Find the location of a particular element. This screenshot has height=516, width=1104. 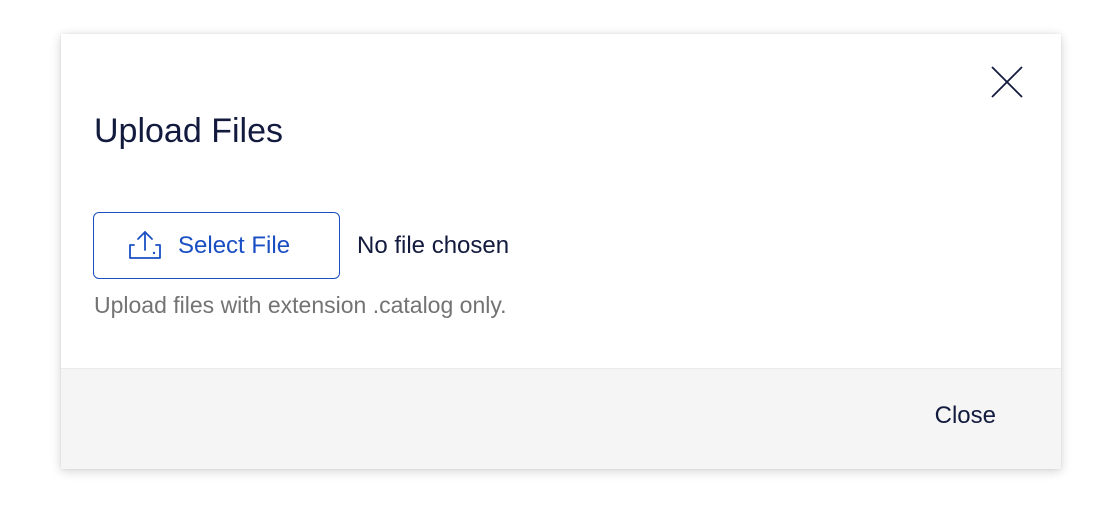

upload-icon is located at coordinates (145, 246).